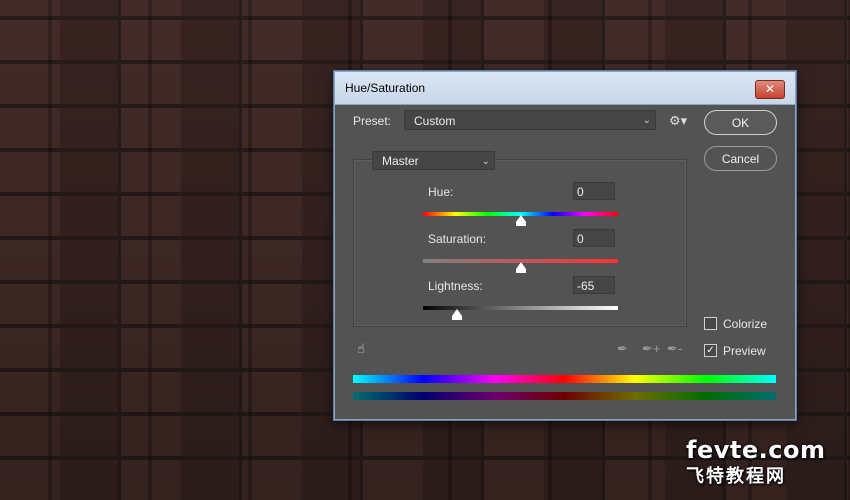 The image size is (850, 500). I want to click on eyedropper-plus-icon: ✒+, so click(651, 349).